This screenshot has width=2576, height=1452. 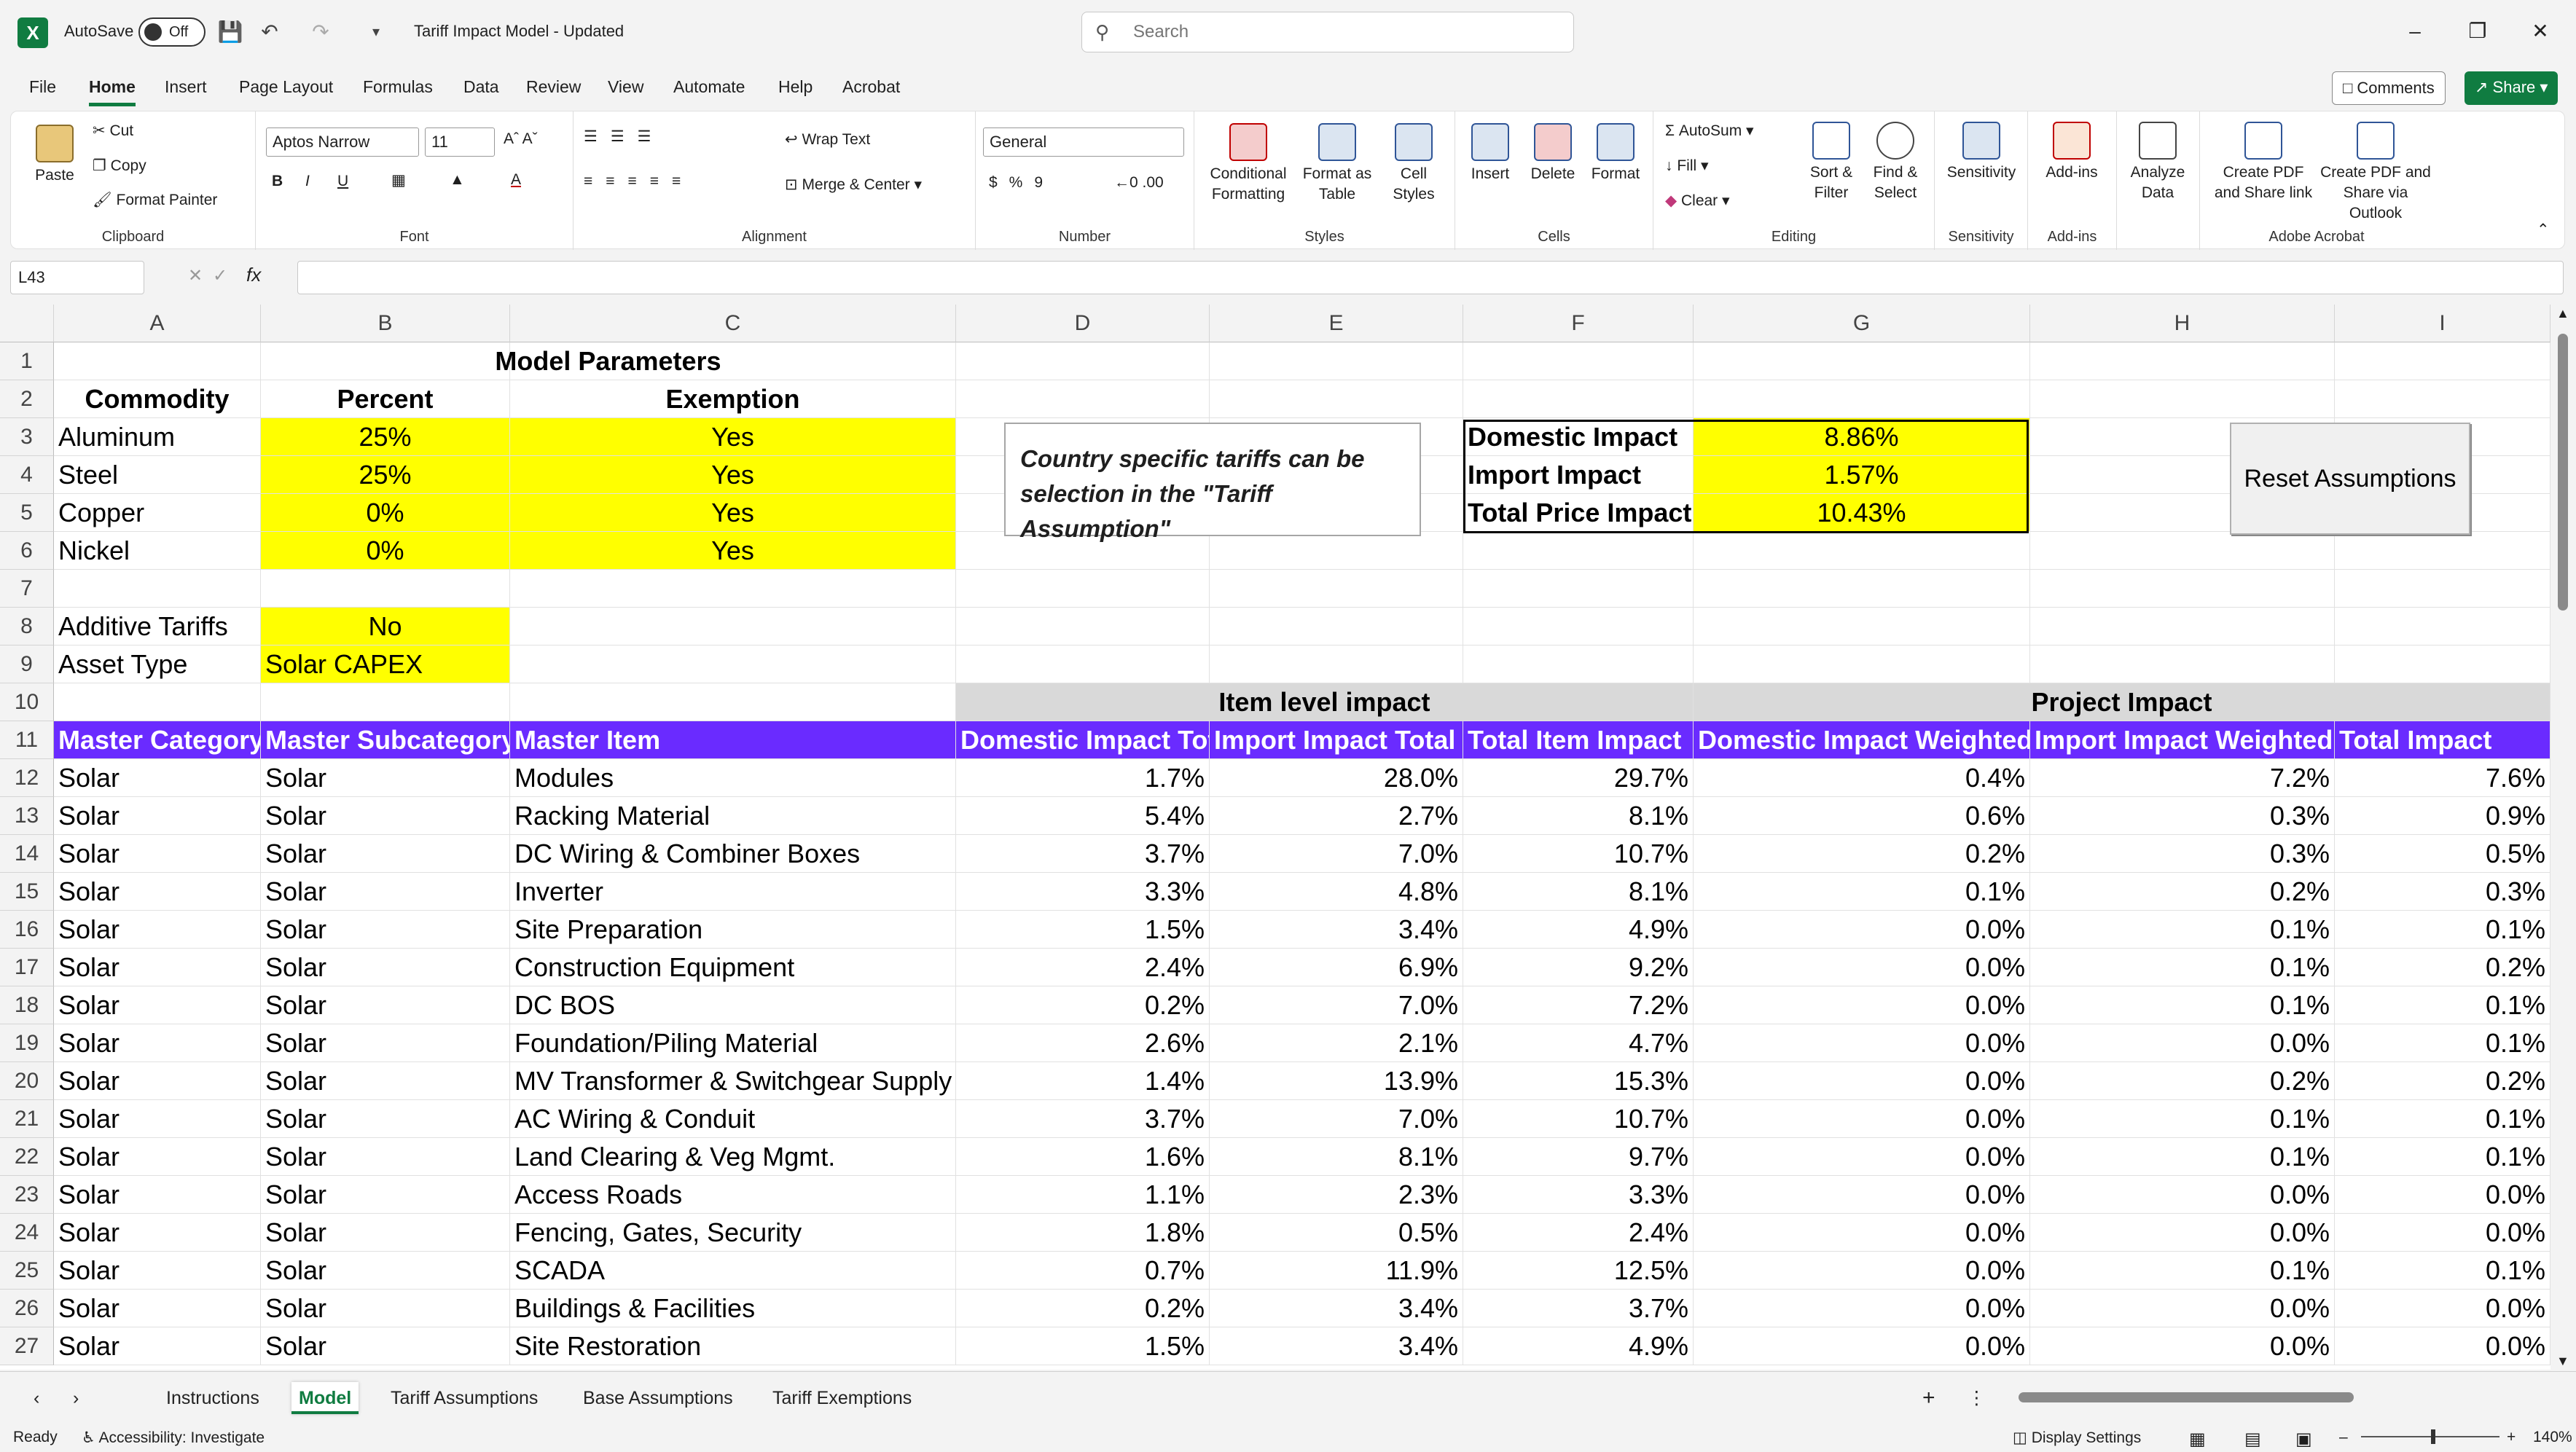 What do you see at coordinates (2433, 1436) in the screenshot?
I see `zoom-slider-thumb` at bounding box center [2433, 1436].